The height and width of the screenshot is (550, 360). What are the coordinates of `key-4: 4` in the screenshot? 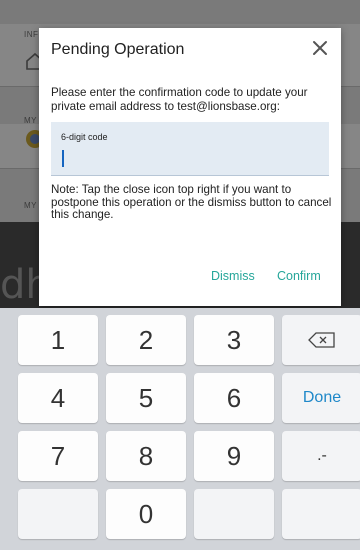 It's located at (58, 398).